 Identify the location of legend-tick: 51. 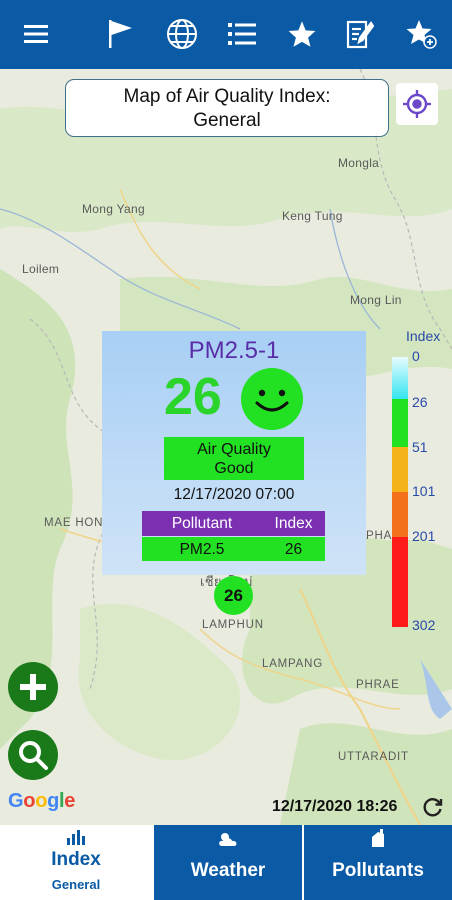
(420, 447).